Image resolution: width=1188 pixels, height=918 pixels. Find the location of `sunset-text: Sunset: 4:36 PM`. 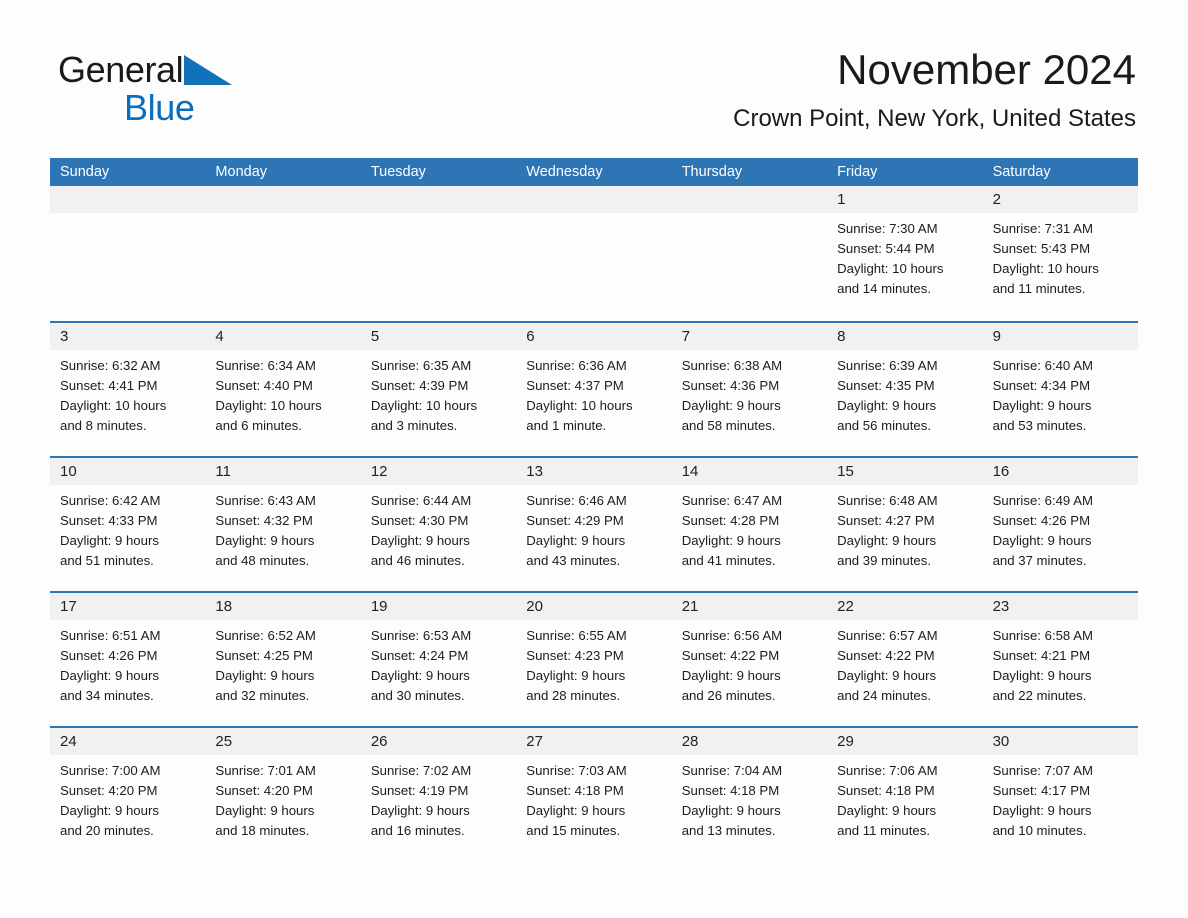

sunset-text: Sunset: 4:36 PM is located at coordinates (730, 385).